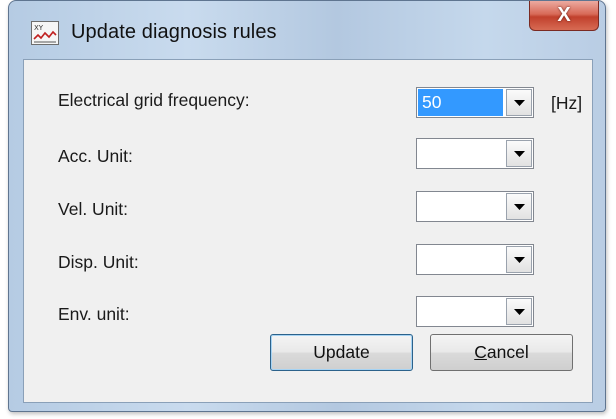 The width and height of the screenshot is (616, 419). Describe the element at coordinates (567, 103) in the screenshot. I see `frequency-unit-label: [Hz]` at that location.